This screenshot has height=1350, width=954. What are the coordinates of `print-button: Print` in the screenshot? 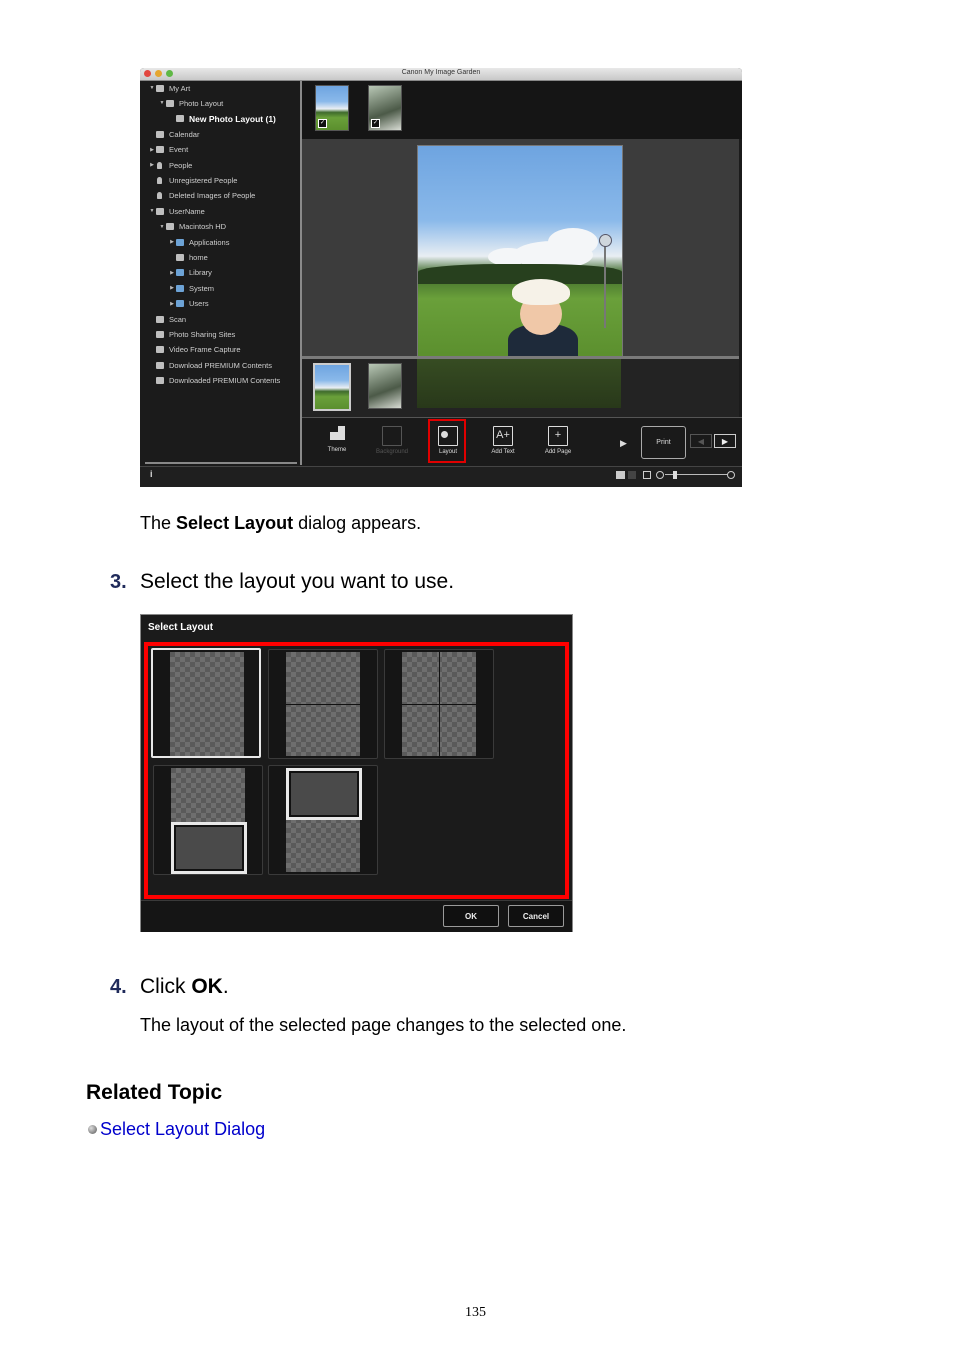 It's located at (663, 442).